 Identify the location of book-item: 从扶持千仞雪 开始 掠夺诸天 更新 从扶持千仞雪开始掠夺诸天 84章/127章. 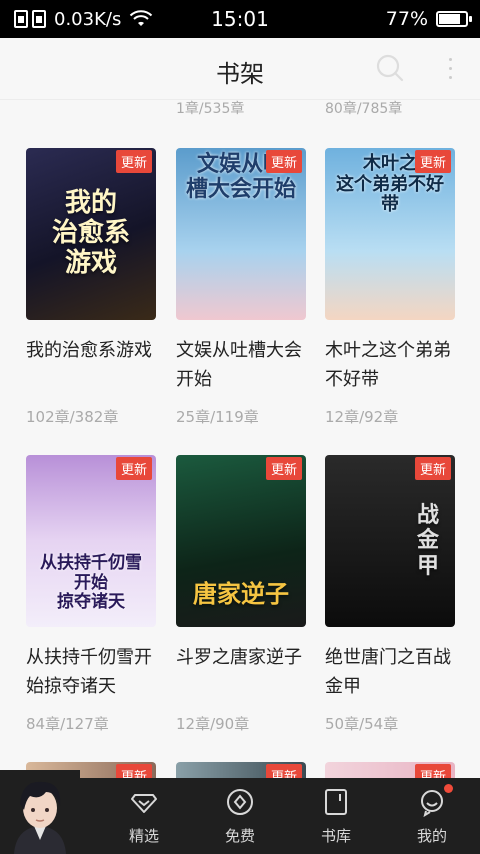
(91, 594).